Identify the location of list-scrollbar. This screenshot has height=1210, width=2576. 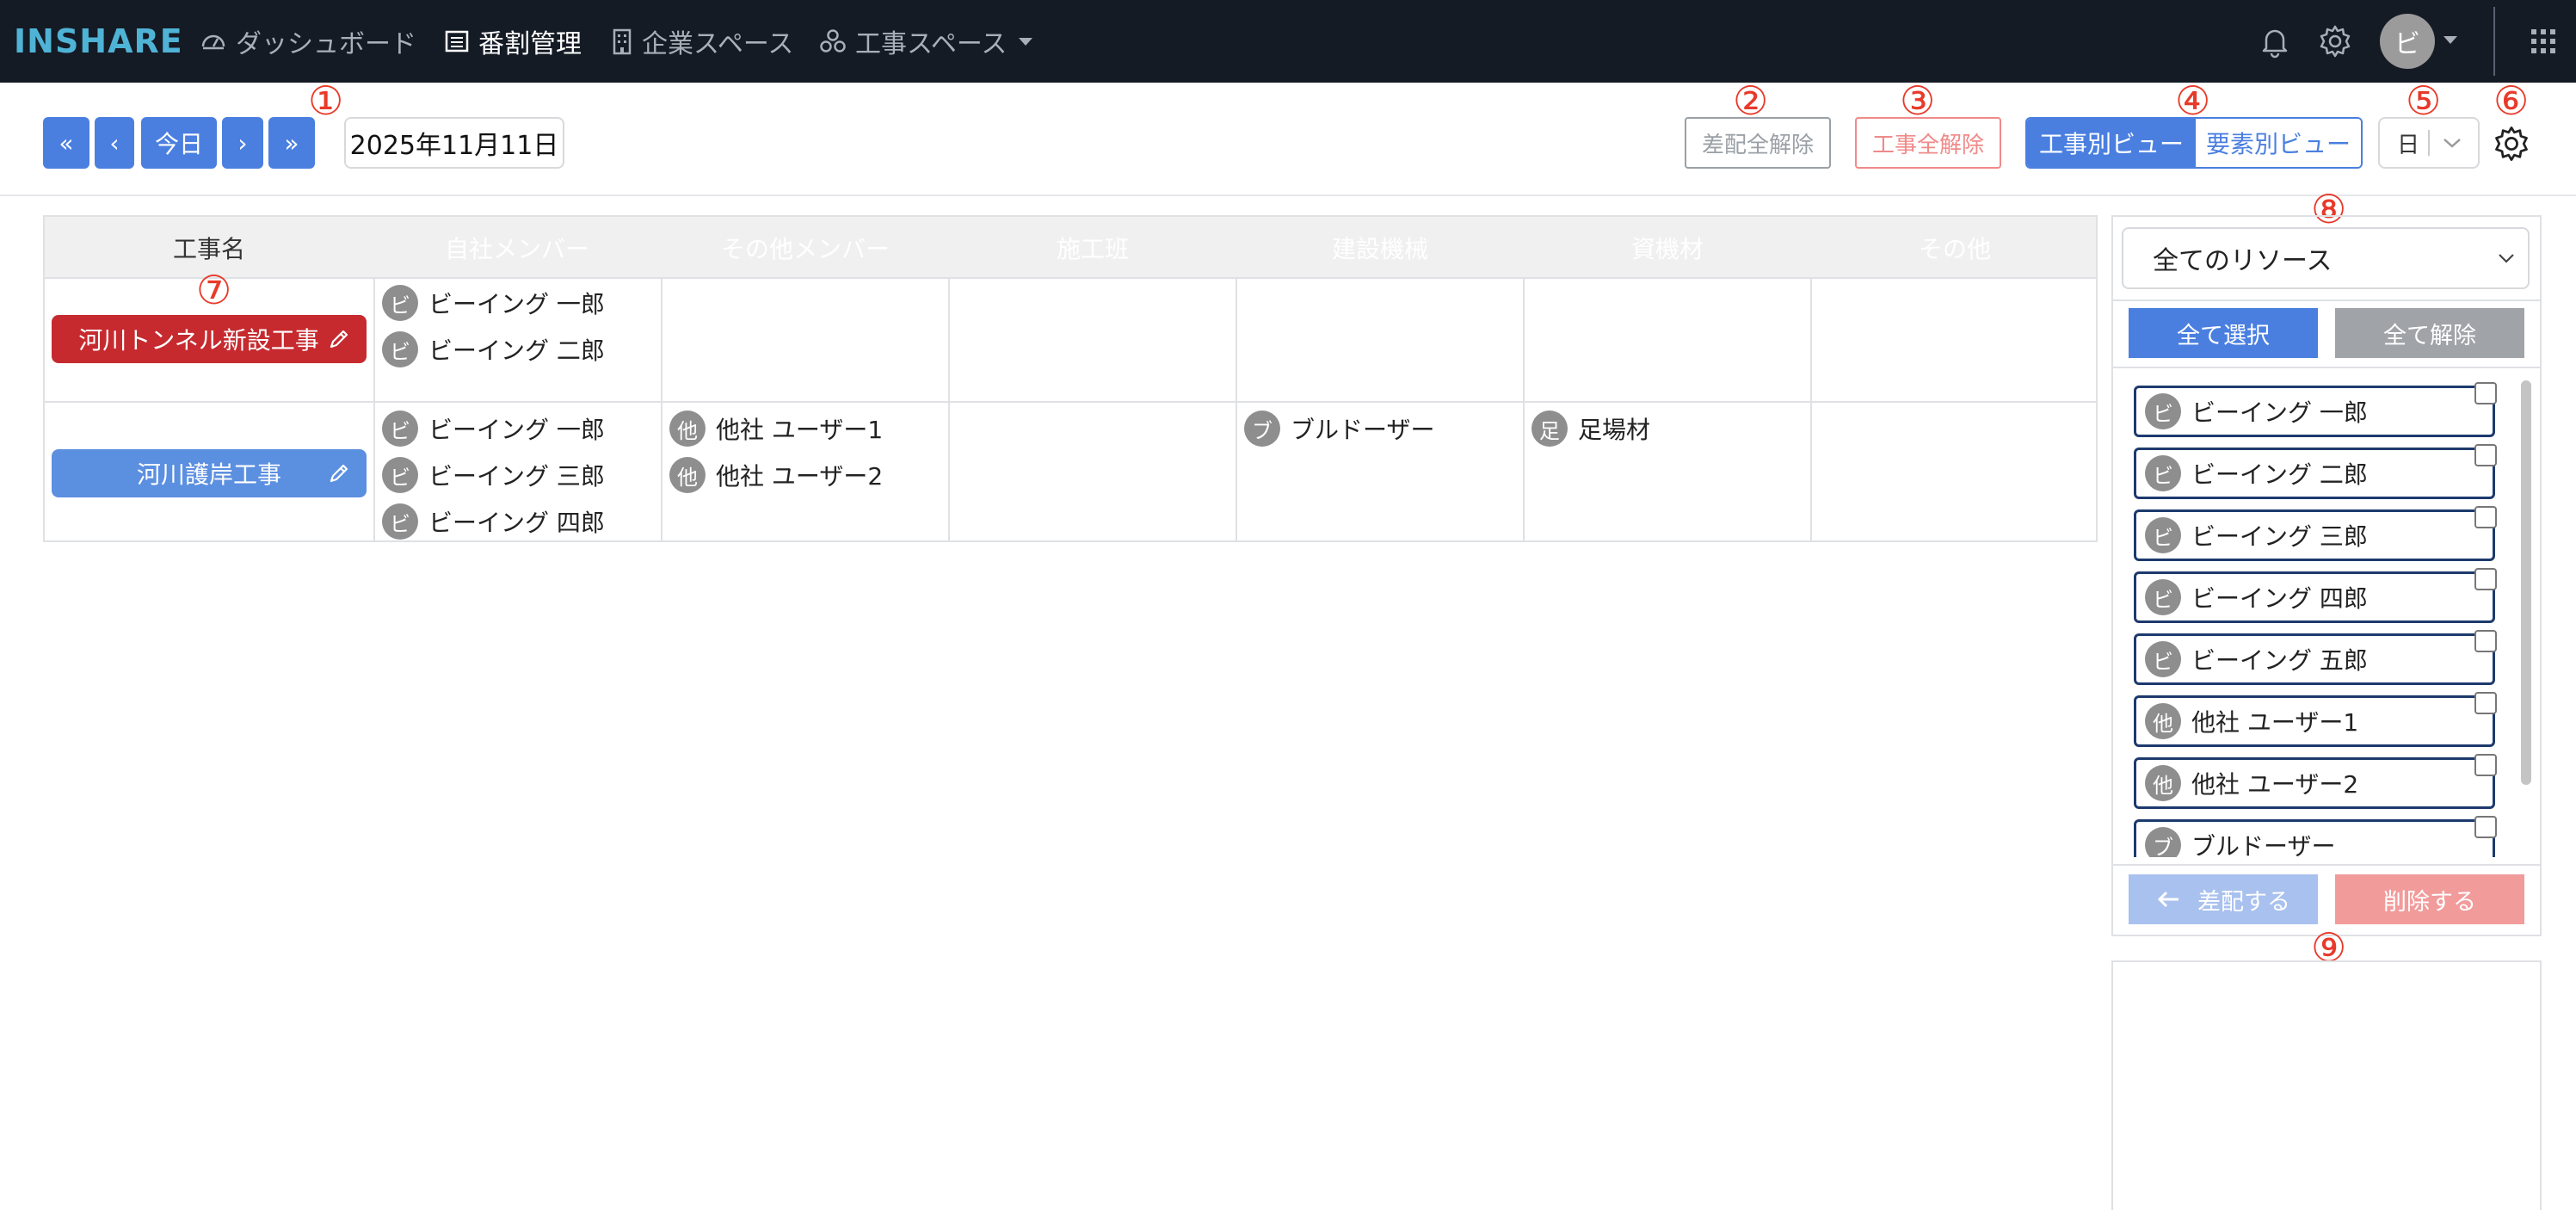
(2526, 582).